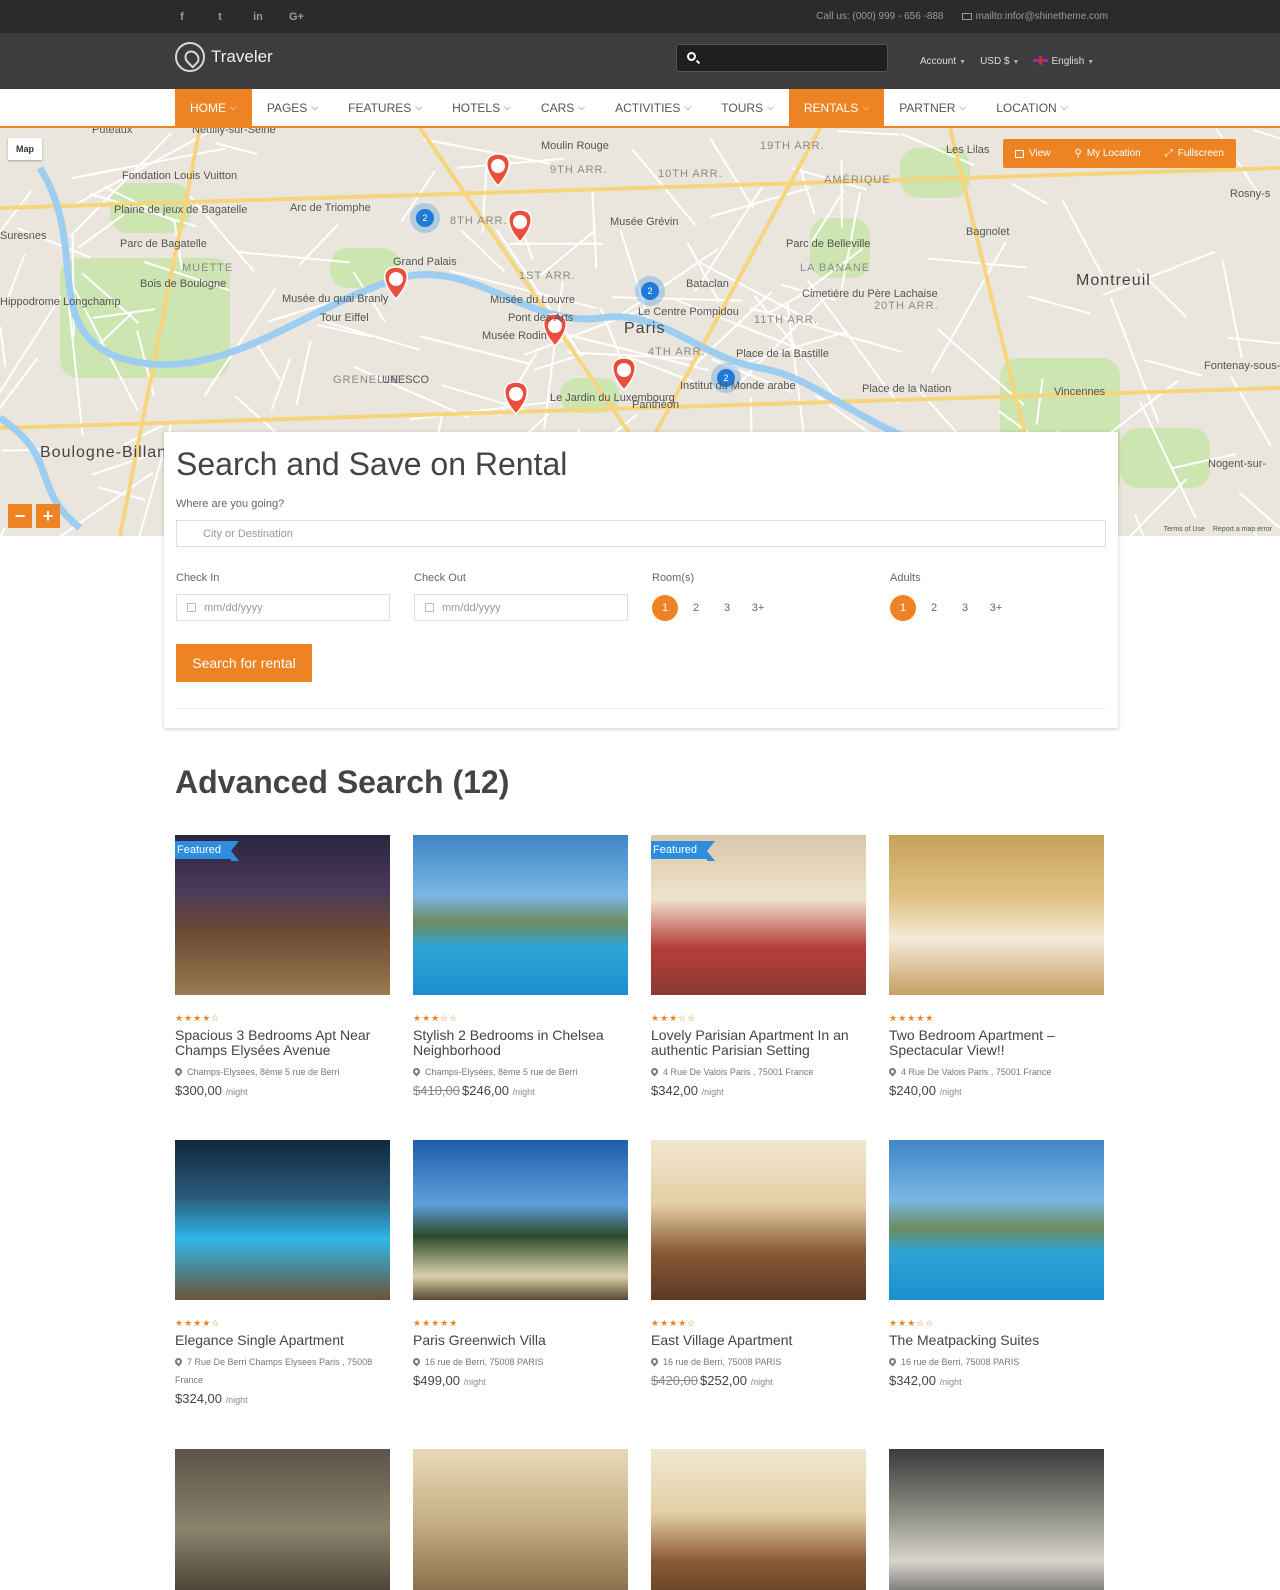 The width and height of the screenshot is (1280, 1590). What do you see at coordinates (653, 107) in the screenshot?
I see `nav-item-activities: ACTIVITIES ⌵` at bounding box center [653, 107].